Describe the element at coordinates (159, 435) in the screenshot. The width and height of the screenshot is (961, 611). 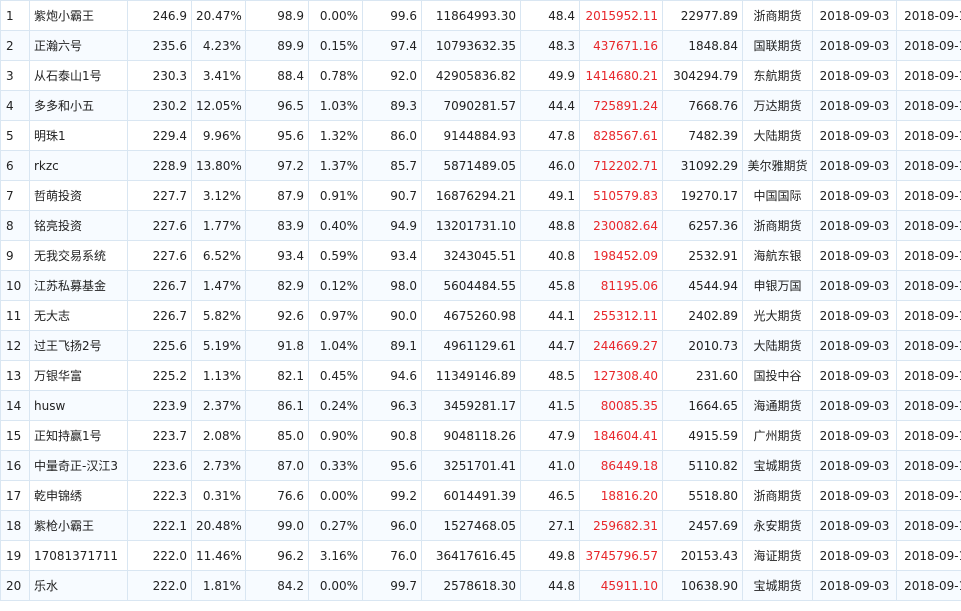
I see `cell-score: 223.7` at that location.